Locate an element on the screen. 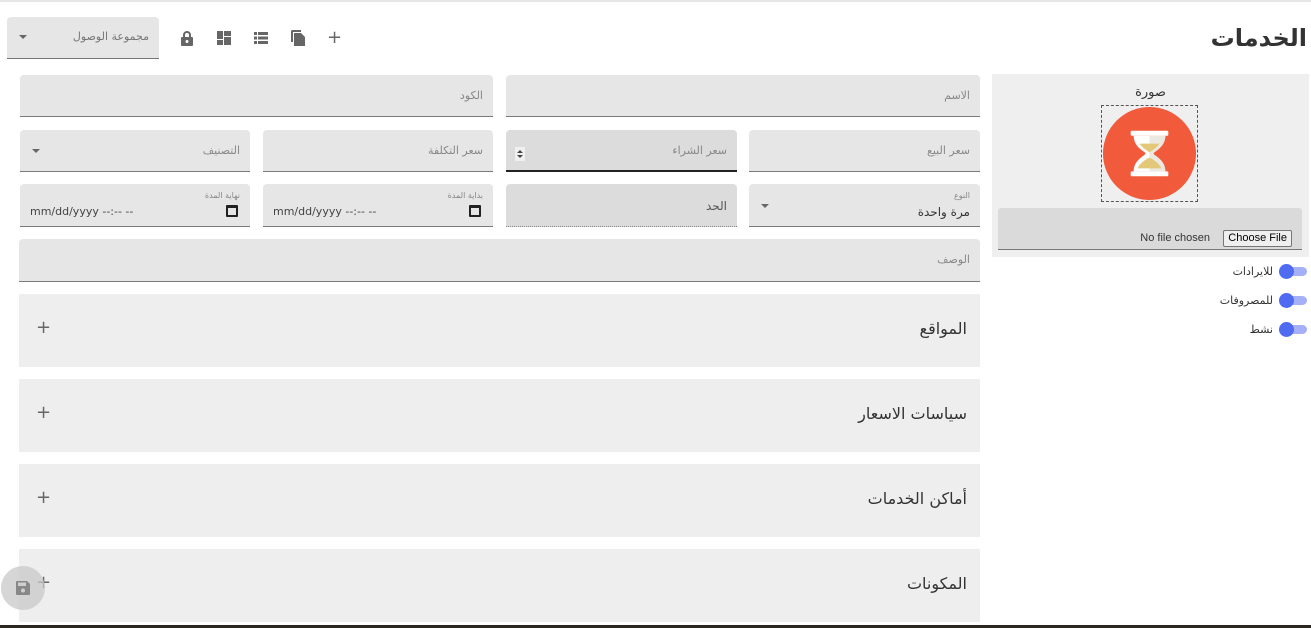 Image resolution: width=1311 pixels, height=628 pixels. toggle-revenue: للايرادات is located at coordinates (1270, 271).